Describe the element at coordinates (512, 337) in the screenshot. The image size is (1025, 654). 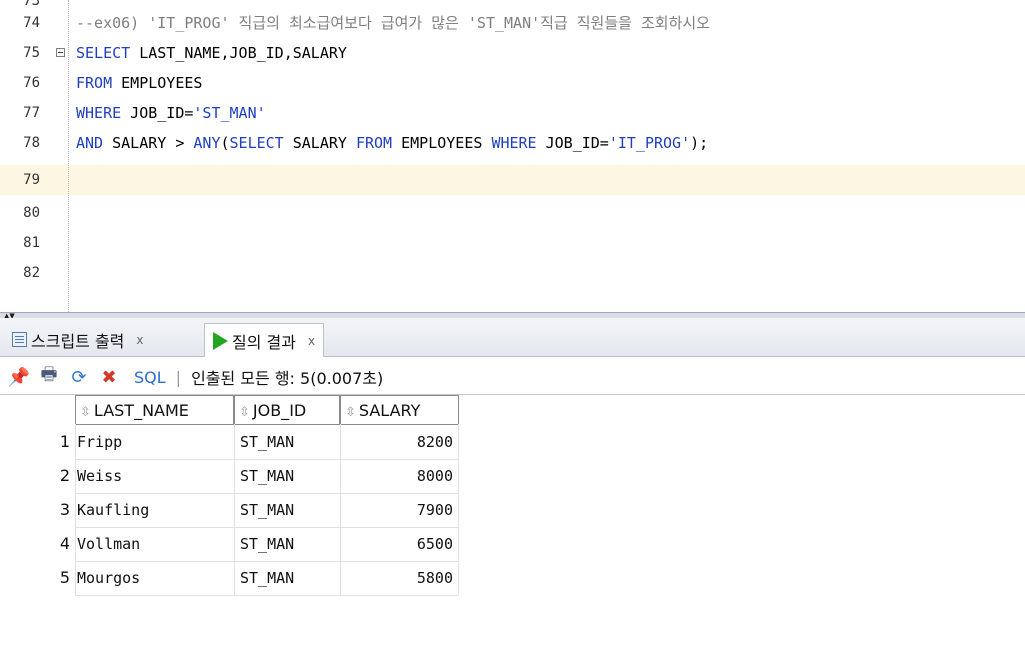
I see `results-tab-bar: 스크립트 출력 x 질의 결과 x` at that location.